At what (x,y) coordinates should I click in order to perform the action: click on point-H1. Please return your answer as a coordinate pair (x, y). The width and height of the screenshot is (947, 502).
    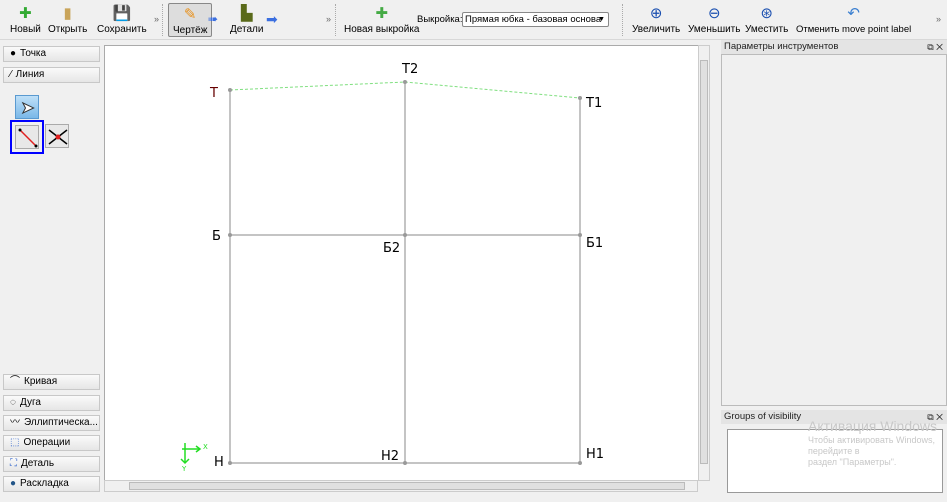
    Looking at the image, I should click on (580, 463).